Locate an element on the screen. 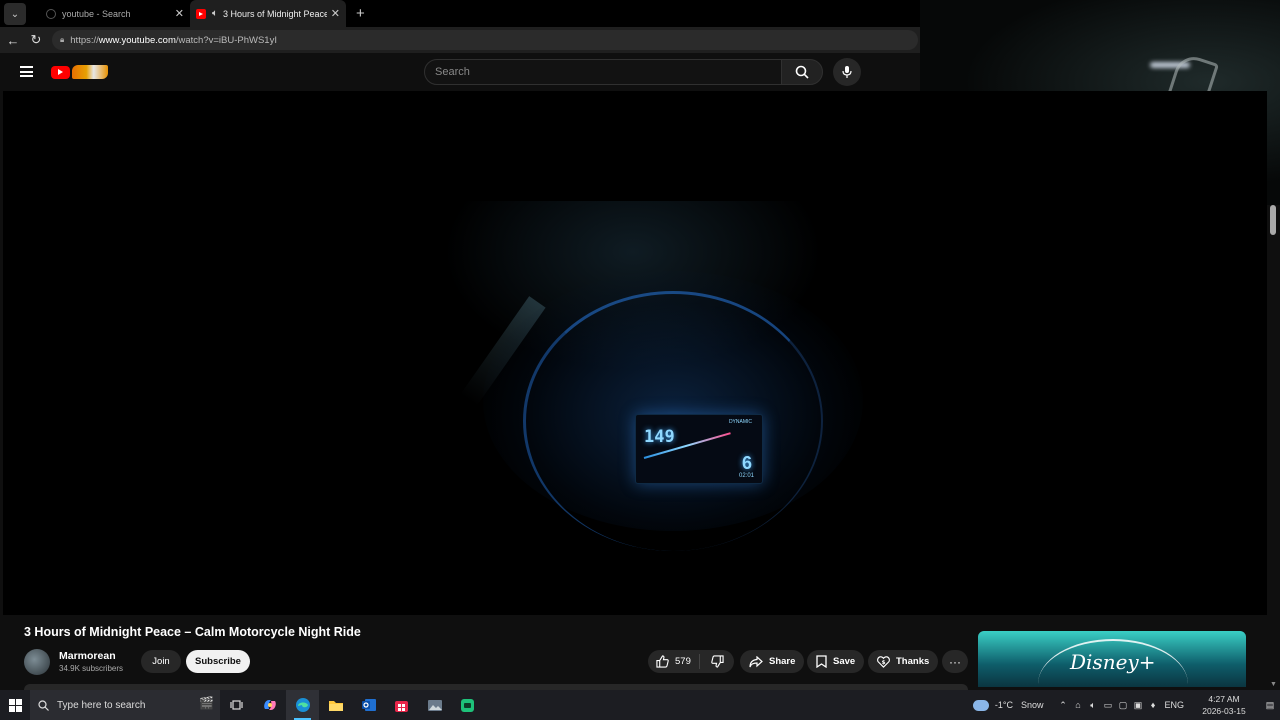  menu-icon is located at coordinates (26, 71).